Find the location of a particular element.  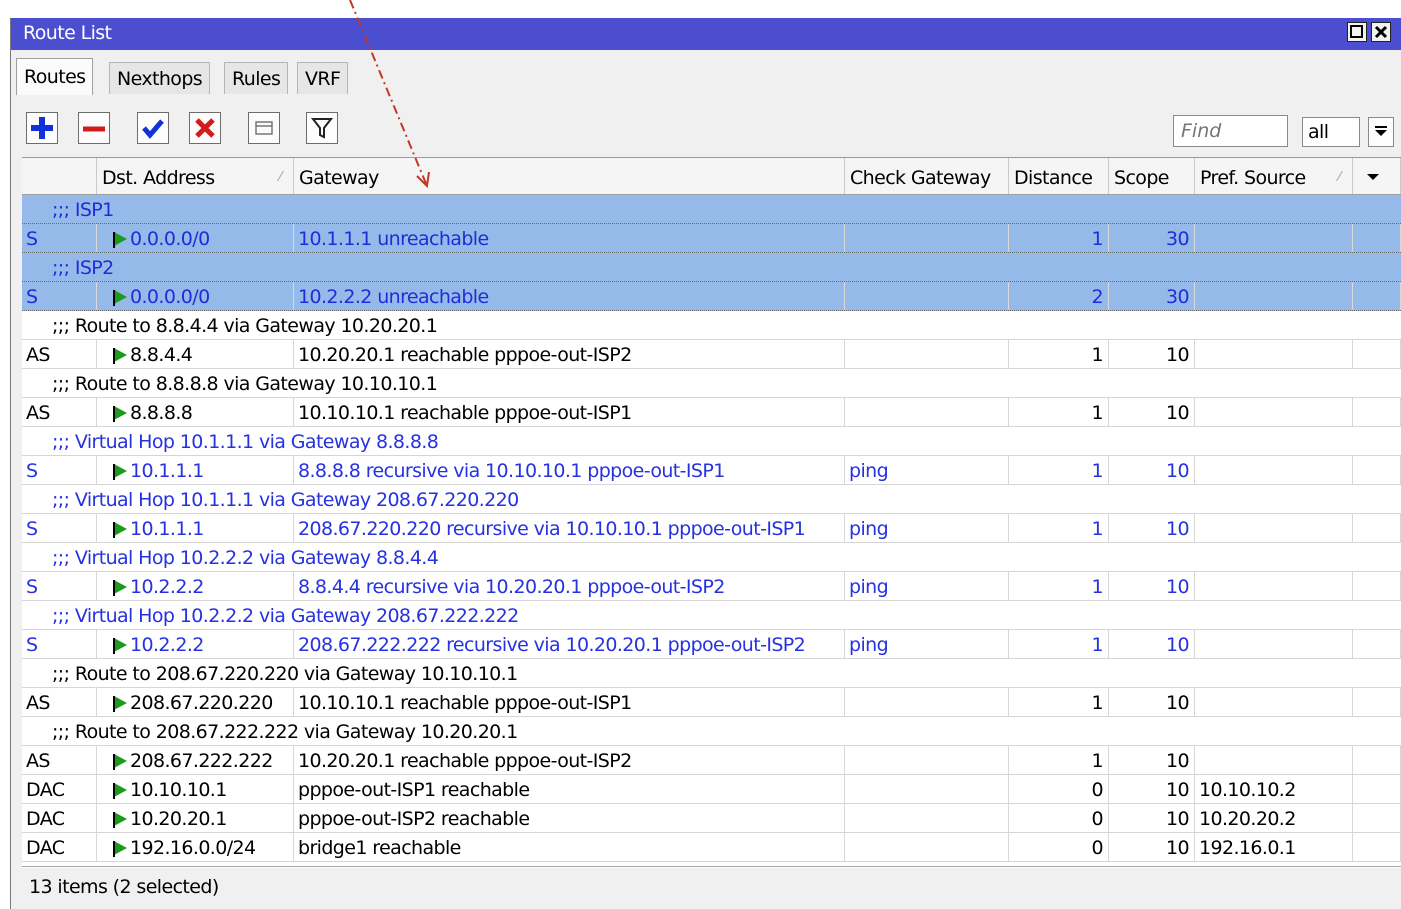

cell-text: 10.1.1.1 is located at coordinates (167, 471).